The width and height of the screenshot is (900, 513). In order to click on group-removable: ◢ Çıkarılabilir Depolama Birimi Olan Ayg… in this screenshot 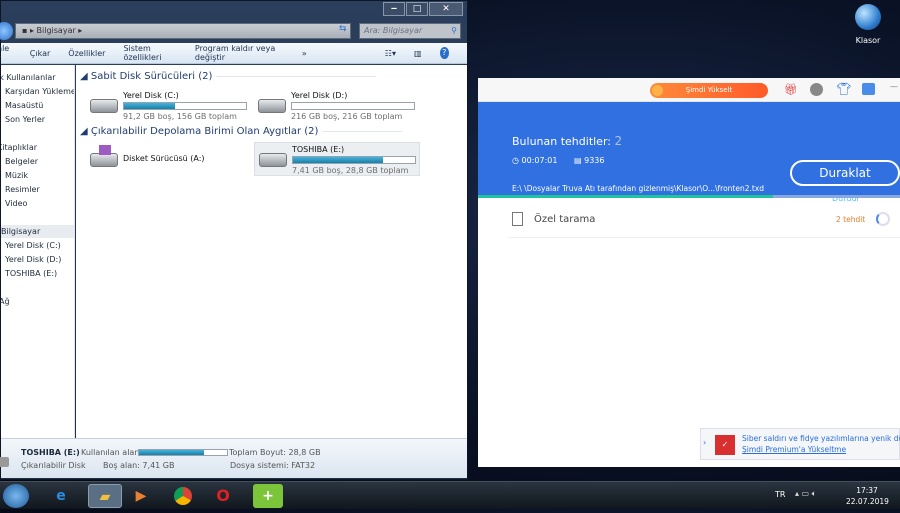, I will do `click(244, 131)`.